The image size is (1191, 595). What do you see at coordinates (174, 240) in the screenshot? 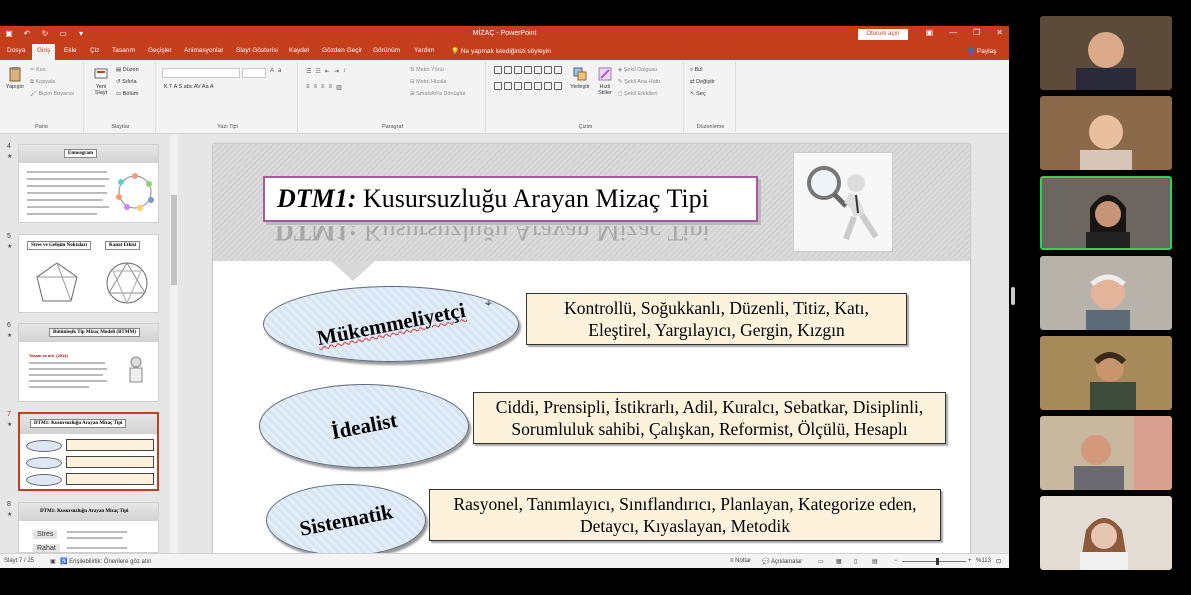
I see `scrollbar-thumb` at bounding box center [174, 240].